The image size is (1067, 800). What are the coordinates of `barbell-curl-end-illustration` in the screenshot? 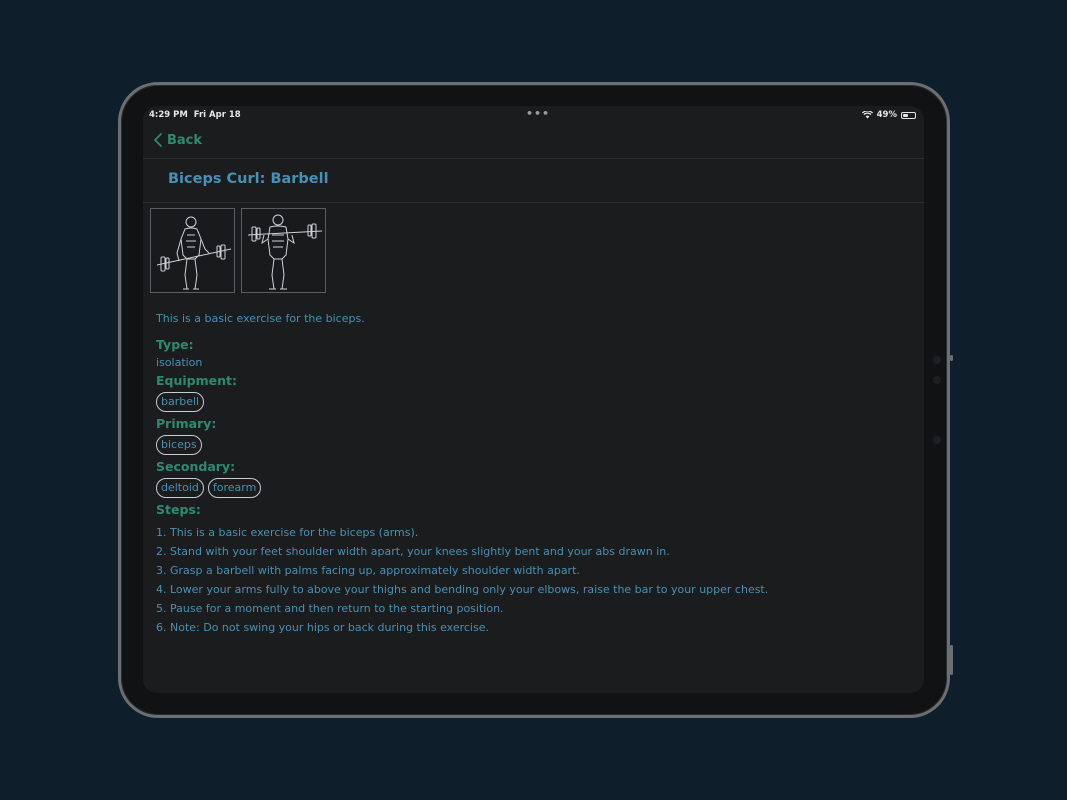 It's located at (285, 252).